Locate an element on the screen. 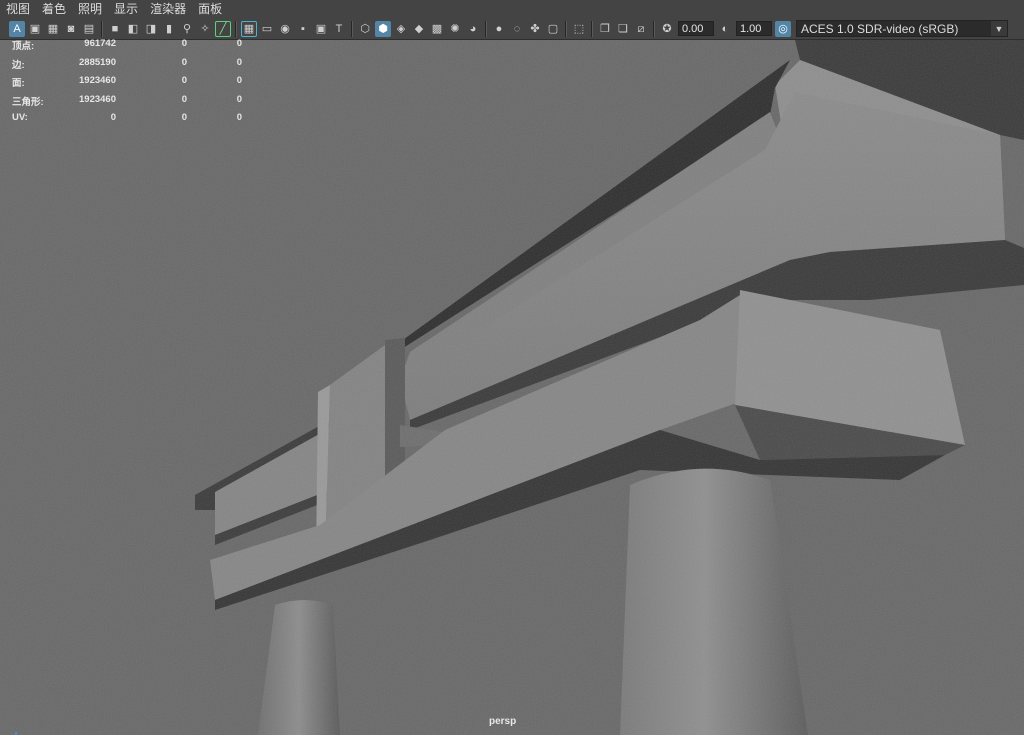  safe-title-icon: T is located at coordinates (339, 29).